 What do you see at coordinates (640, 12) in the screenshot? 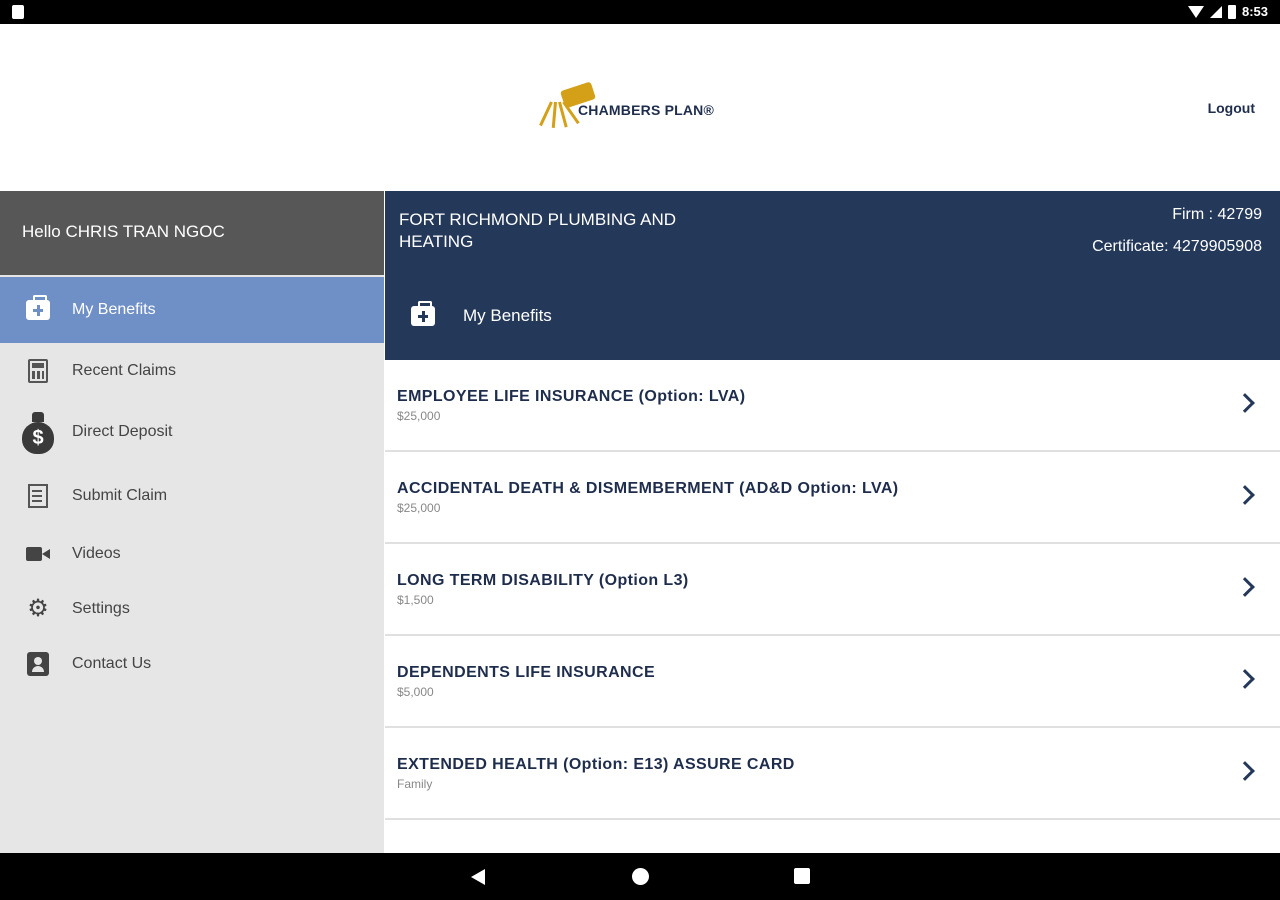
I see `status-bar: 8:53` at bounding box center [640, 12].